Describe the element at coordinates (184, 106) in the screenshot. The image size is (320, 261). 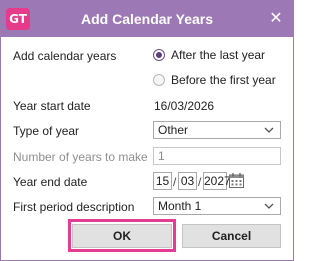
I see `year-start-value: 16/03/2026` at that location.